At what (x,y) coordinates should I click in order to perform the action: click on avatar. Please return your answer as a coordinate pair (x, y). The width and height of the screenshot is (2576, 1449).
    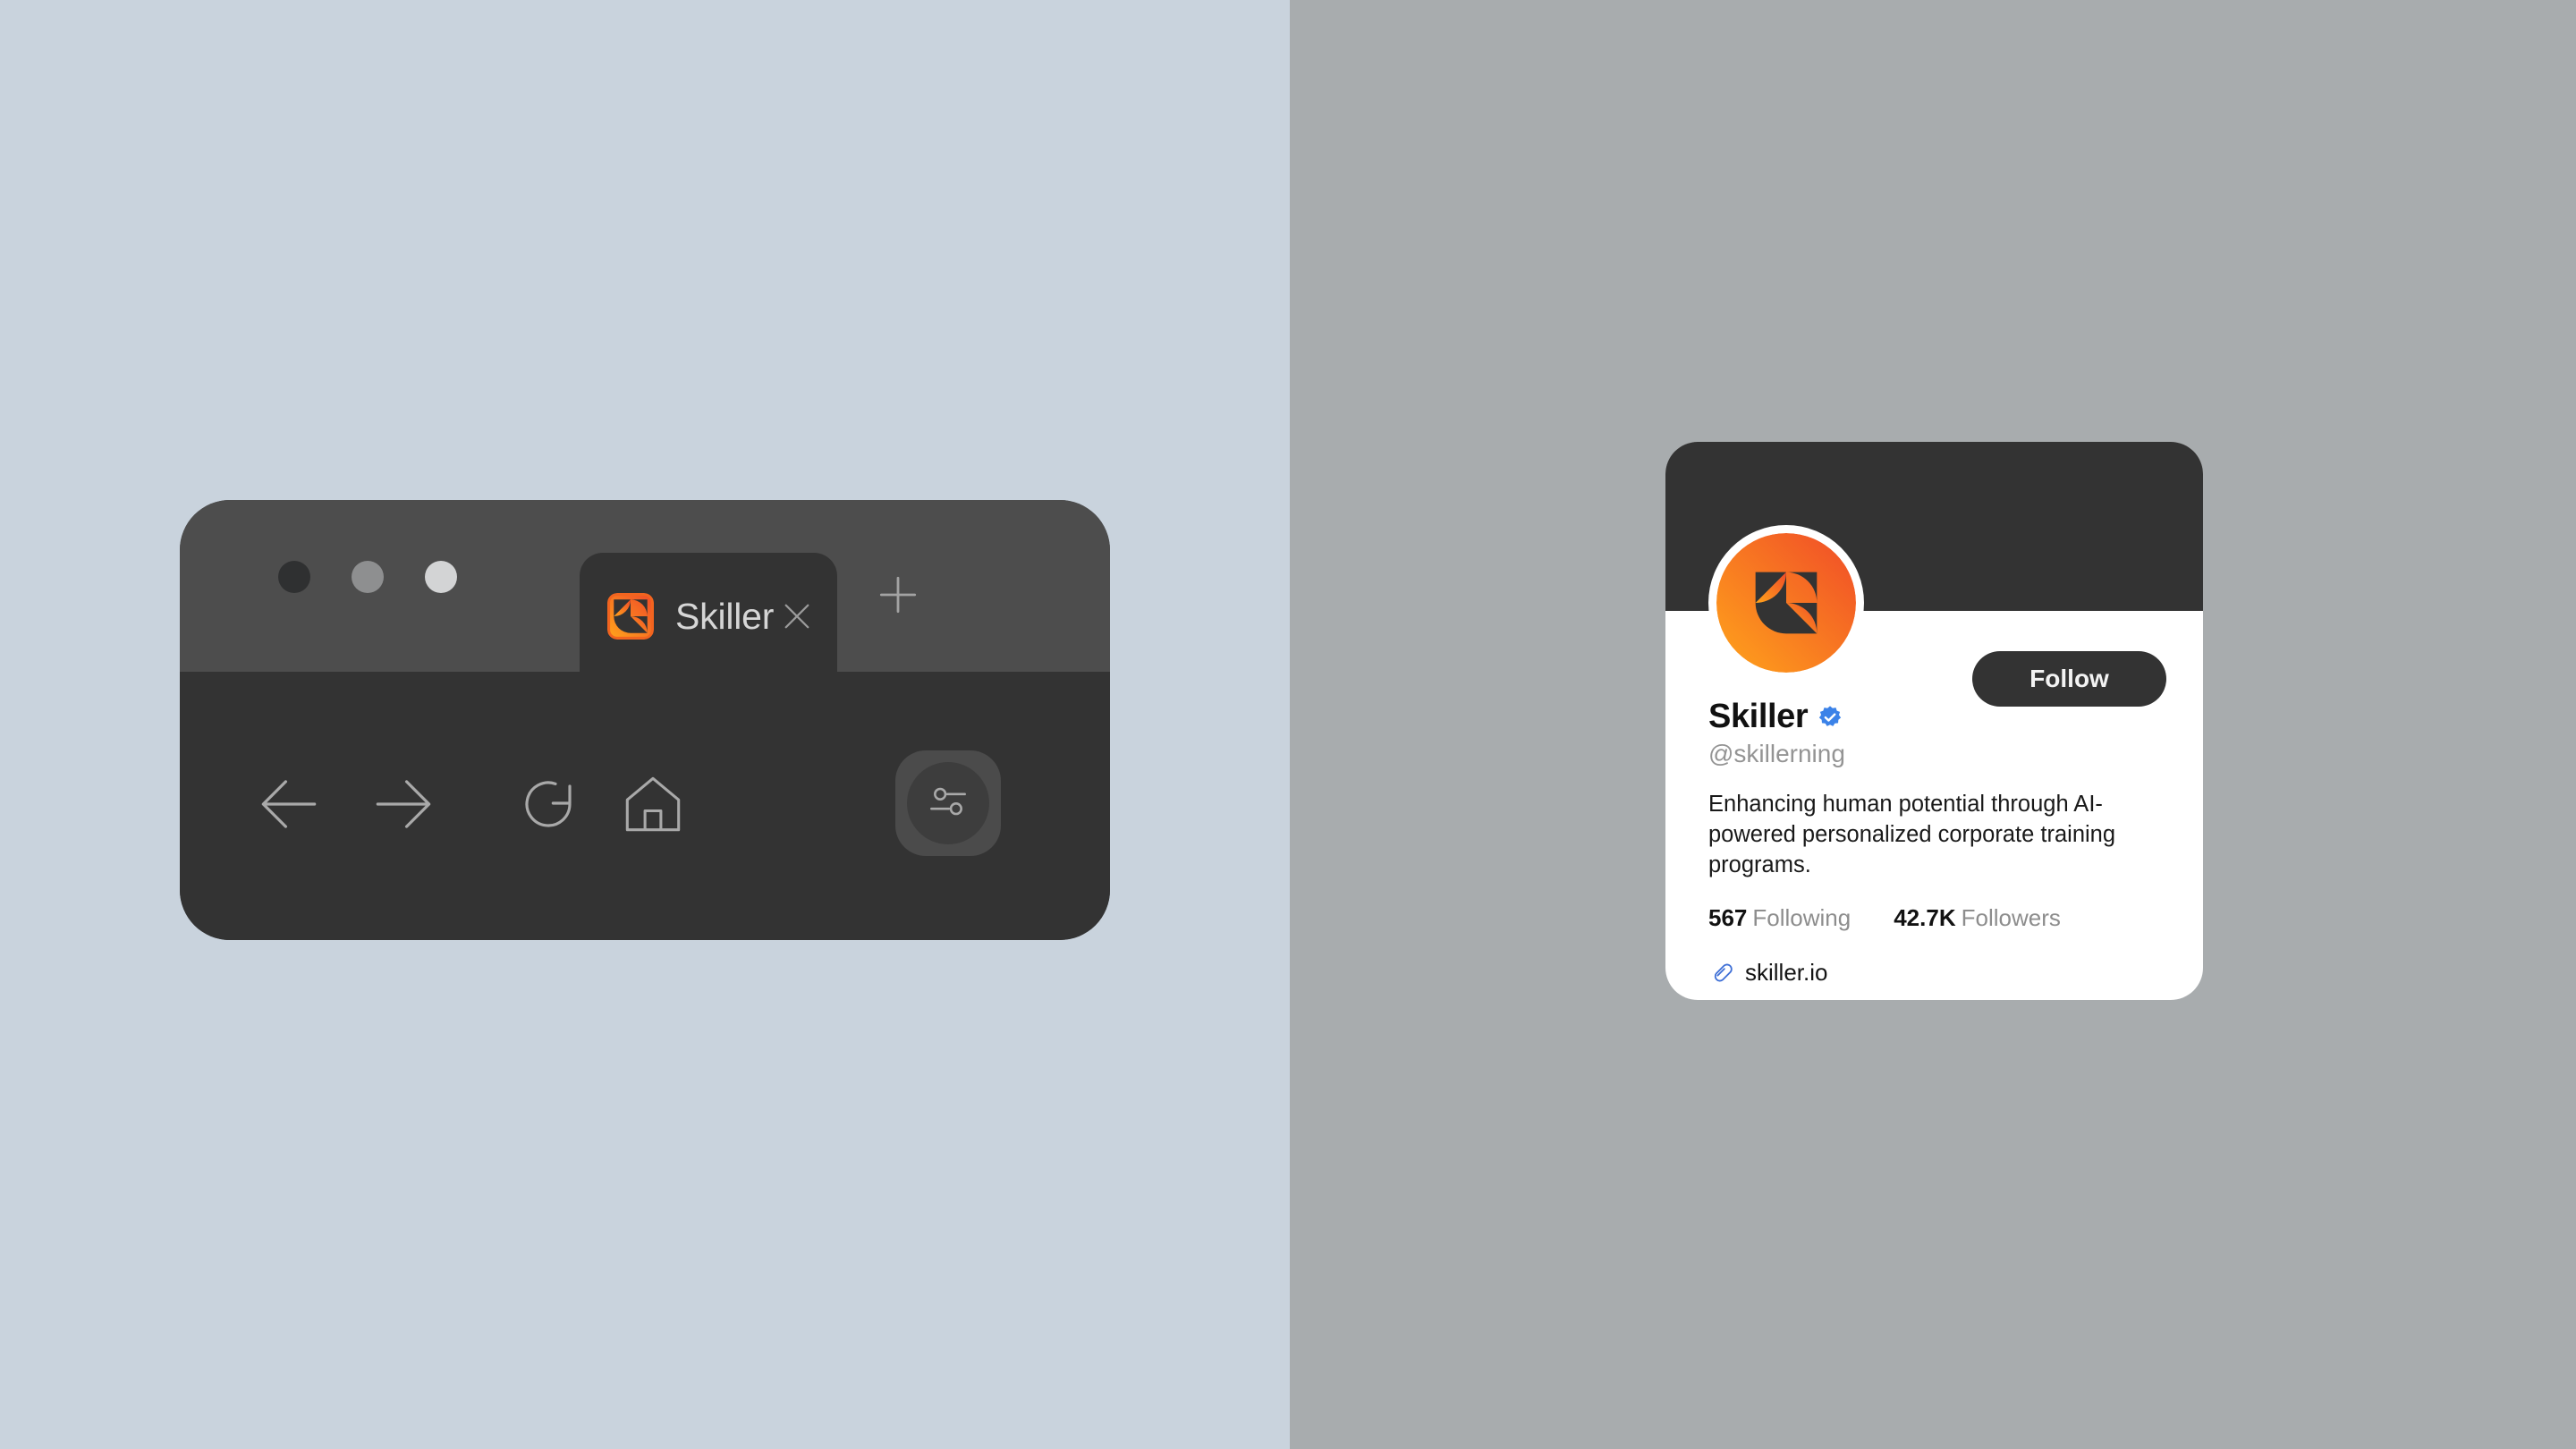
    Looking at the image, I should click on (1786, 603).